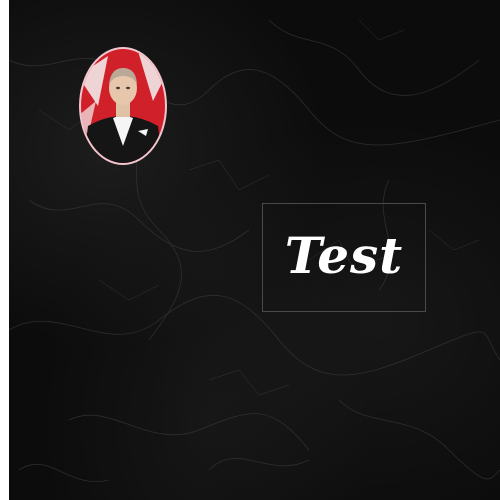 This screenshot has width=500, height=500. I want to click on title-text: Test, so click(344, 255).